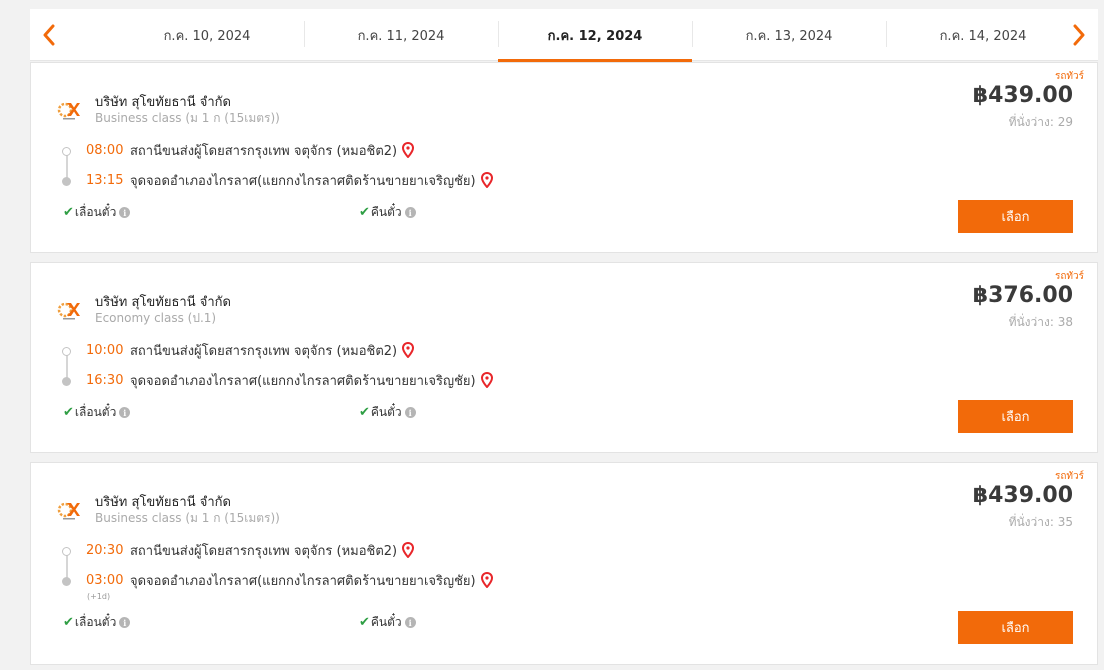  What do you see at coordinates (99, 596) in the screenshot?
I see `next-day-indicator: (+1d)` at bounding box center [99, 596].